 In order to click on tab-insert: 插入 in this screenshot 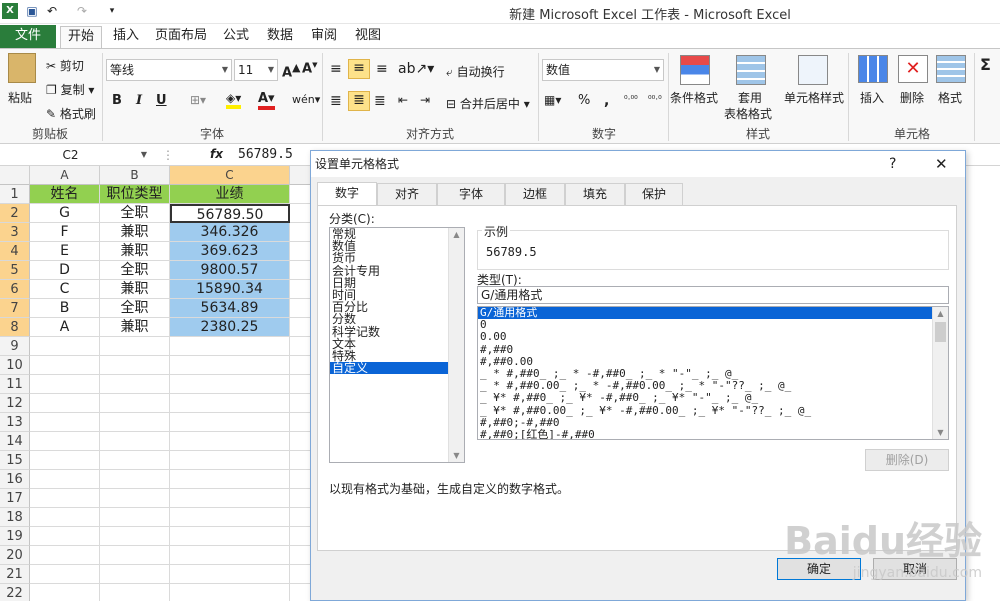, I will do `click(126, 37)`.